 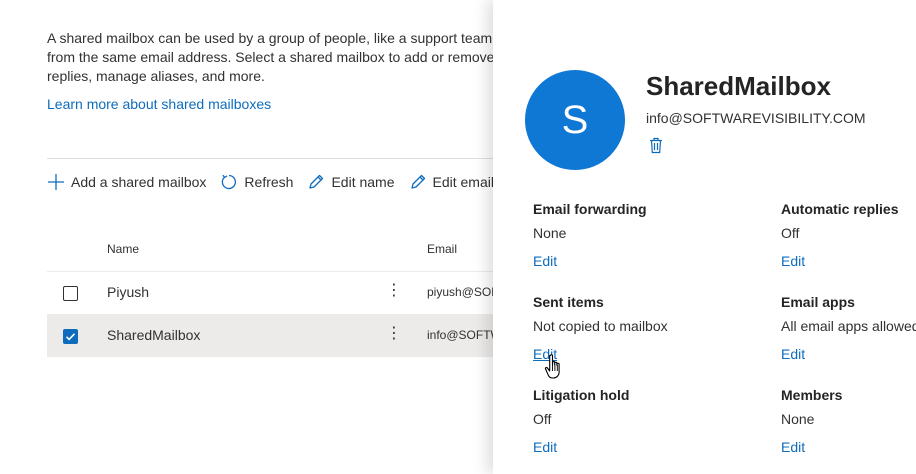 What do you see at coordinates (139, 182) in the screenshot?
I see `add-shared-mailbox-label: Add a shared mailbox` at bounding box center [139, 182].